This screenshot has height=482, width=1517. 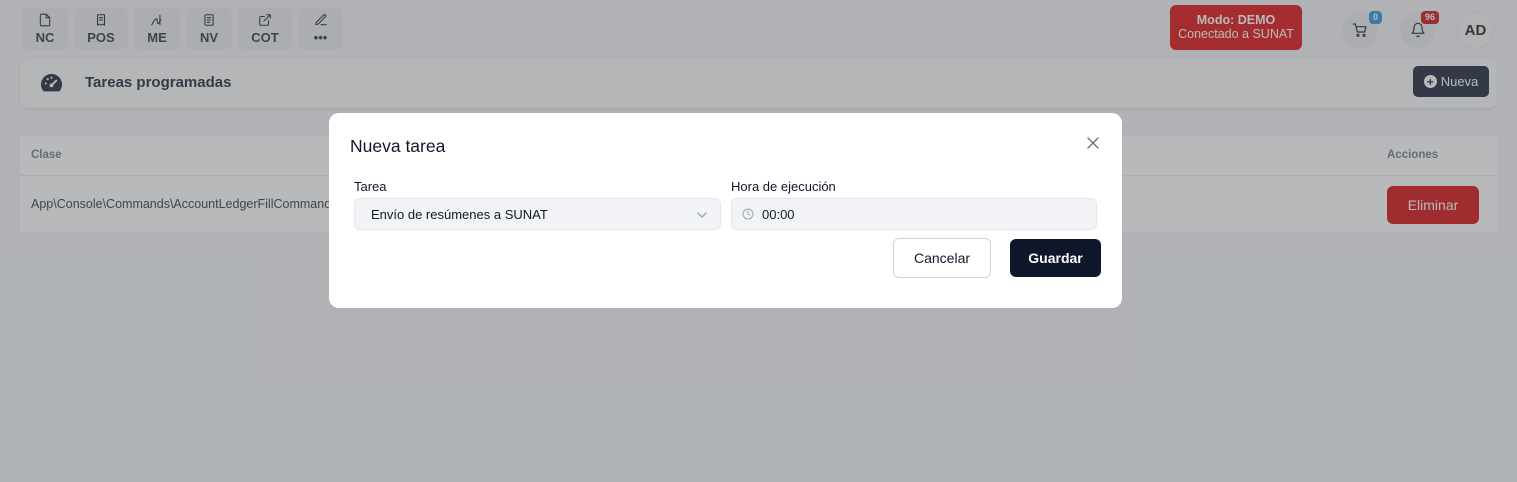 What do you see at coordinates (1055, 258) in the screenshot?
I see `save-button: Guardar` at bounding box center [1055, 258].